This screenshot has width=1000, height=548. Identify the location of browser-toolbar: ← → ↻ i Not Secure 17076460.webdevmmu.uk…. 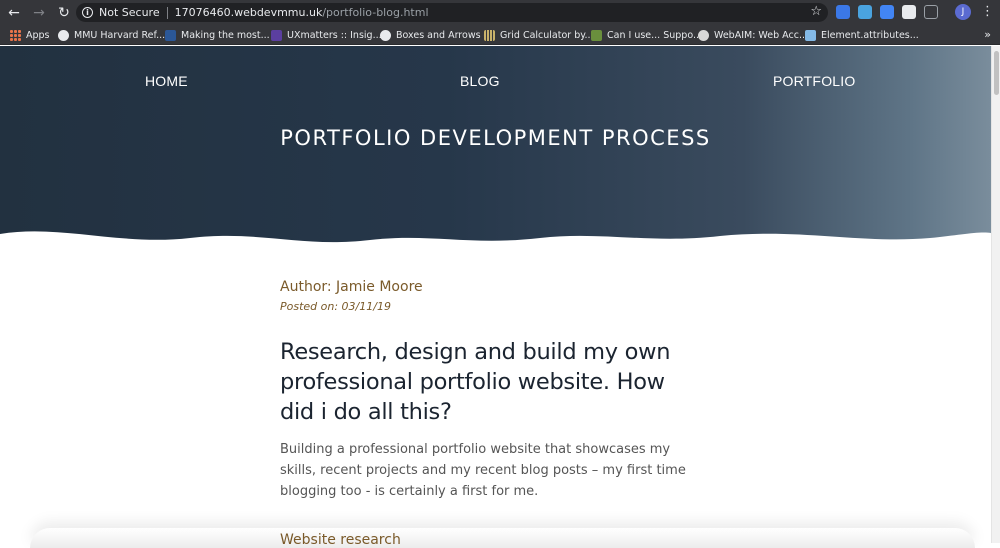
(500, 12).